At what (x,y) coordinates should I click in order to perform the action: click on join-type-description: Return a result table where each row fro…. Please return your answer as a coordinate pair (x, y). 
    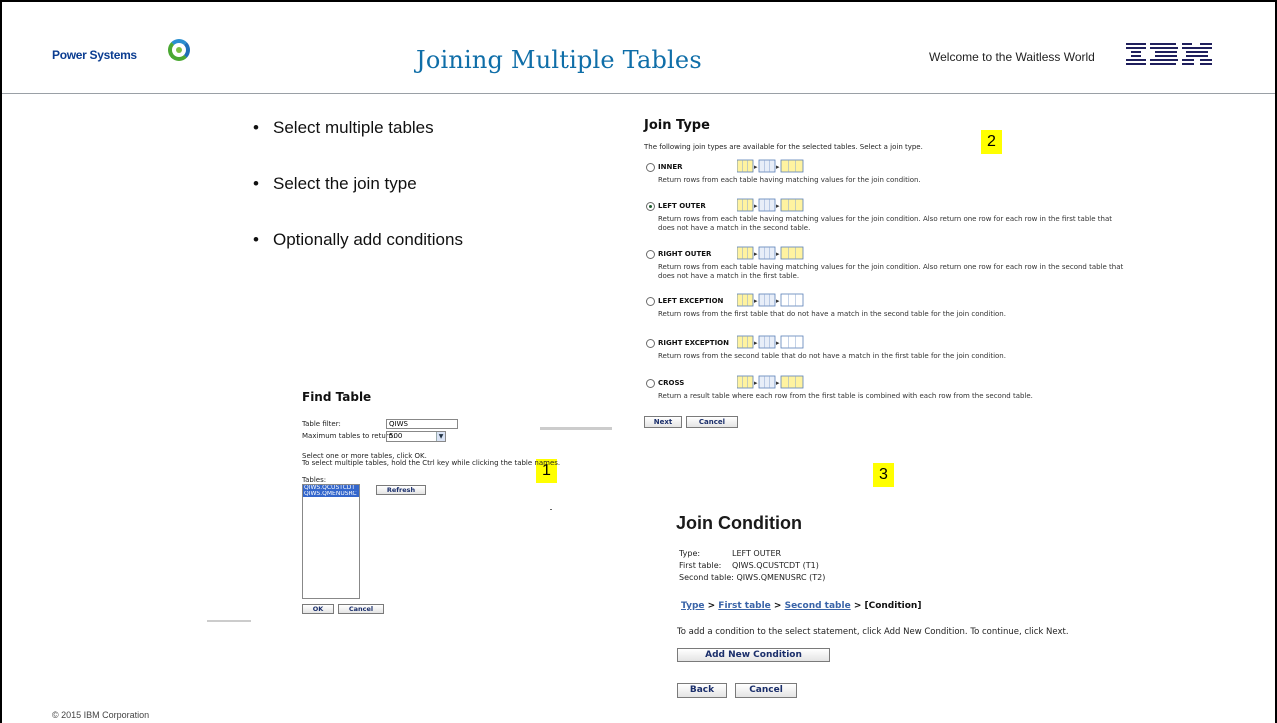
    Looking at the image, I should click on (845, 396).